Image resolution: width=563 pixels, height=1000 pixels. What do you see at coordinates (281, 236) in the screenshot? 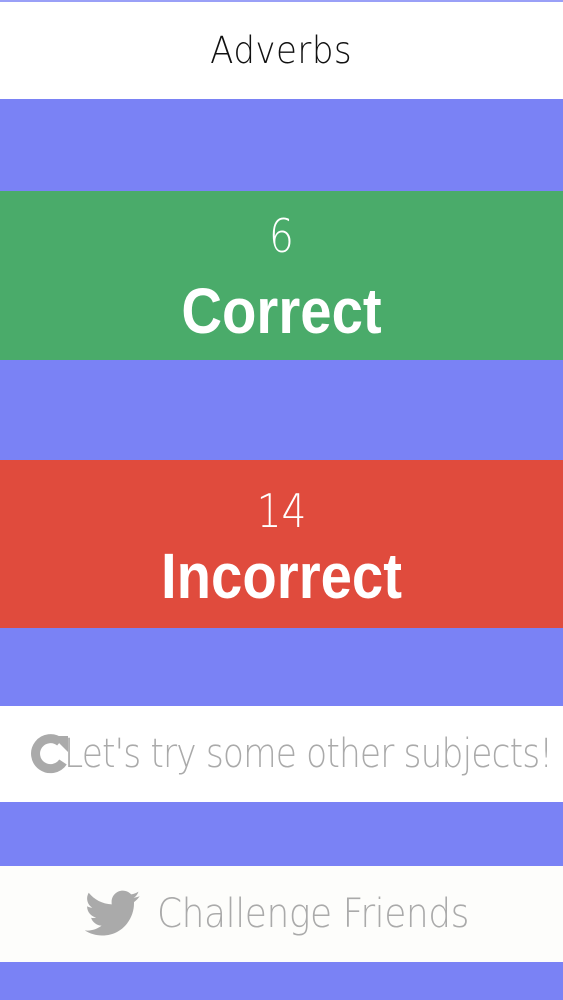
I see `correct-count: 6` at bounding box center [281, 236].